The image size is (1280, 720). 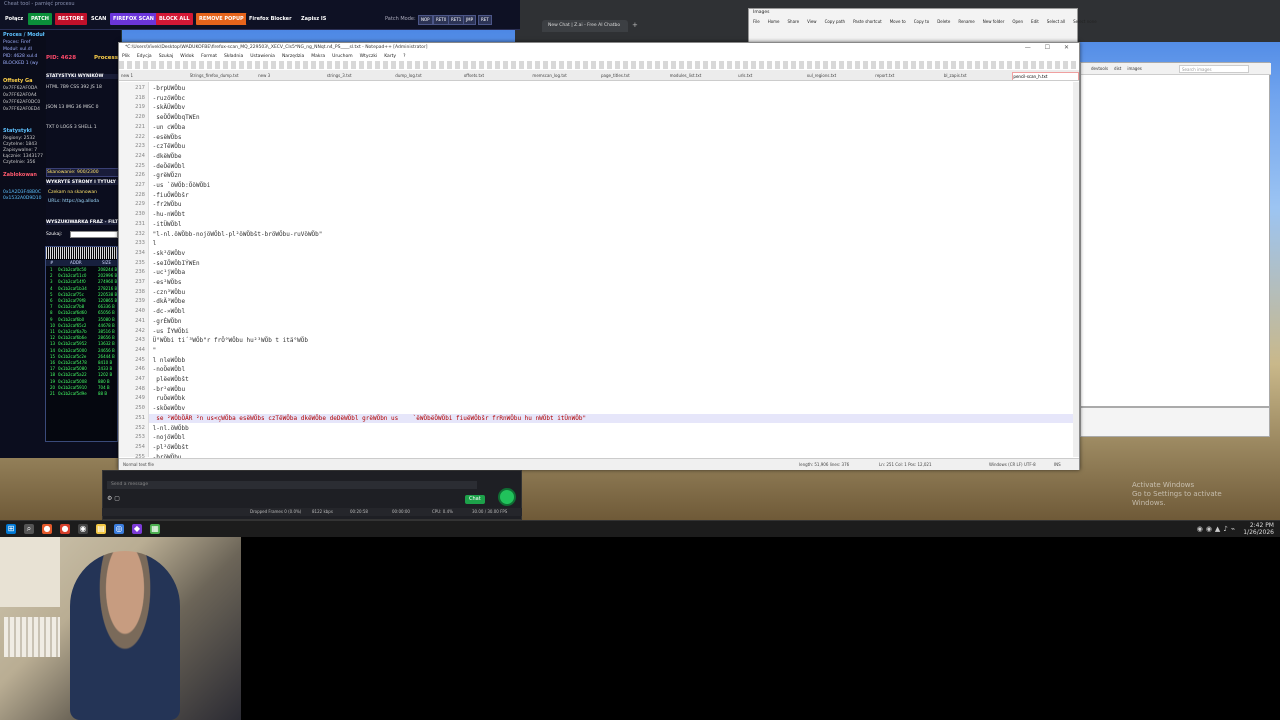 I want to click on toolbar-button: RESTORE, so click(x=71, y=19).